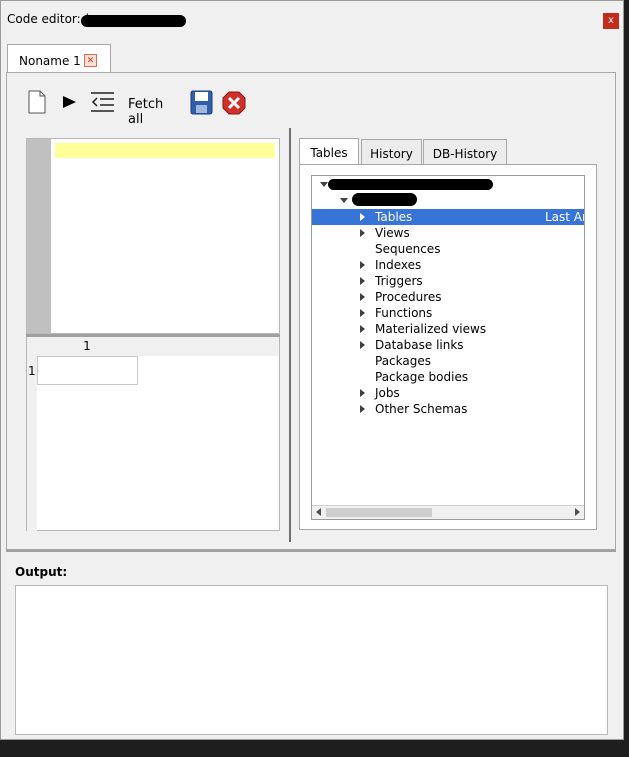 Image resolution: width=629 pixels, height=757 pixels. I want to click on scroll-left-icon, so click(318, 512).